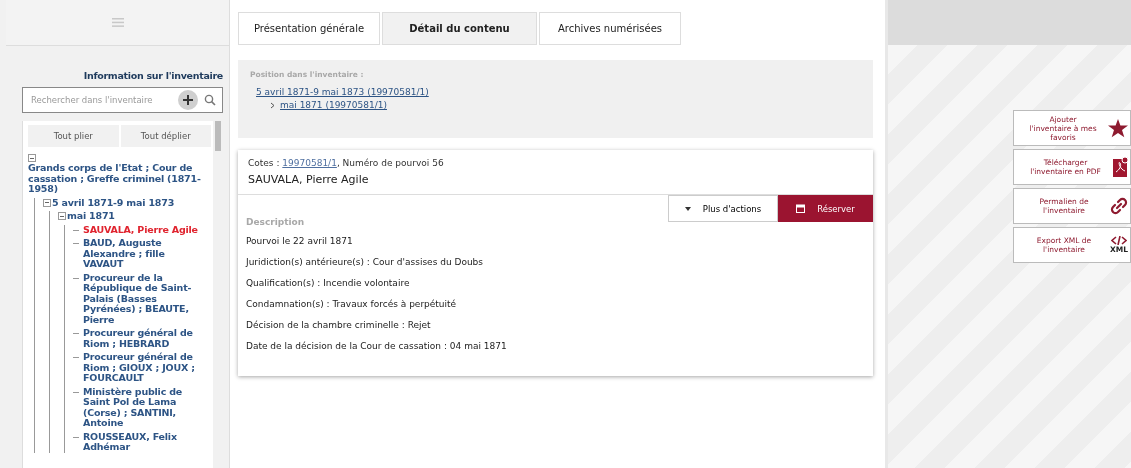 The width and height of the screenshot is (1131, 468). I want to click on tab: Présentation générale, so click(309, 28).